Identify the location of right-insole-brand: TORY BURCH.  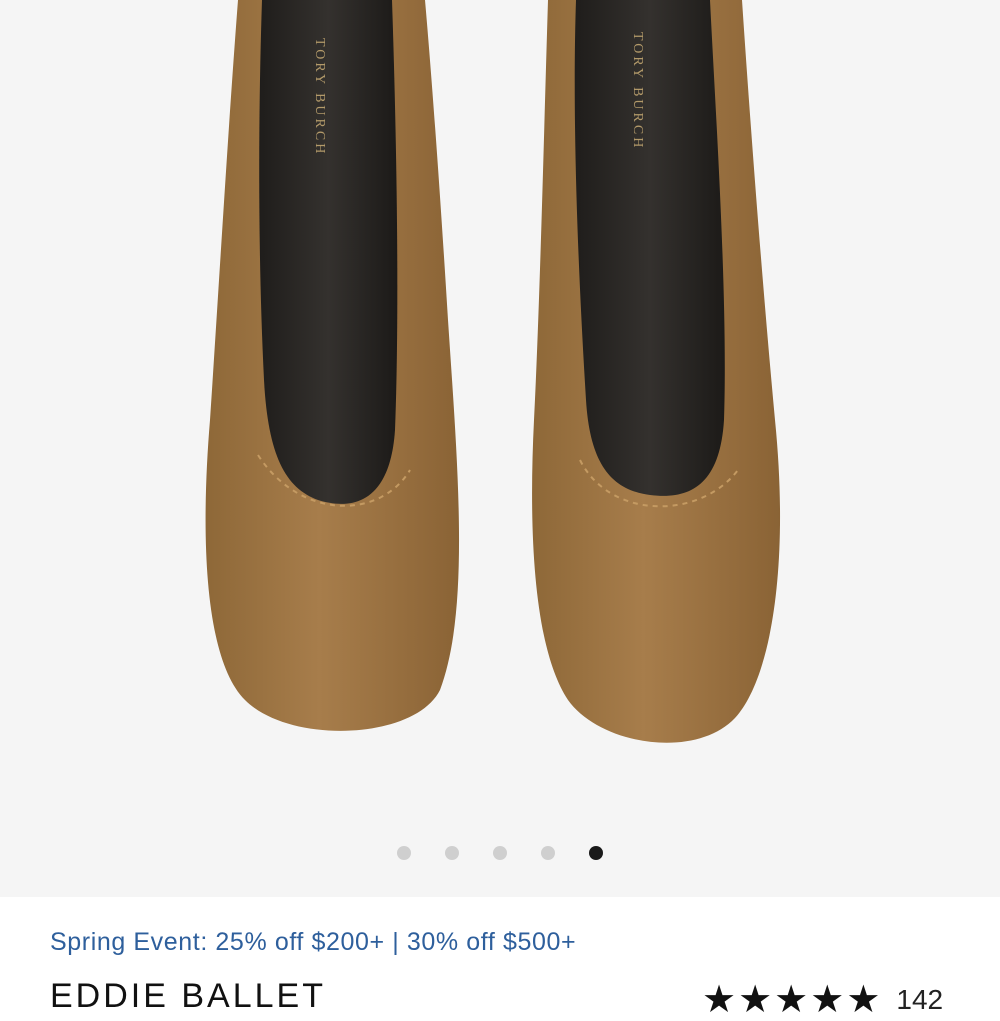
(637, 91).